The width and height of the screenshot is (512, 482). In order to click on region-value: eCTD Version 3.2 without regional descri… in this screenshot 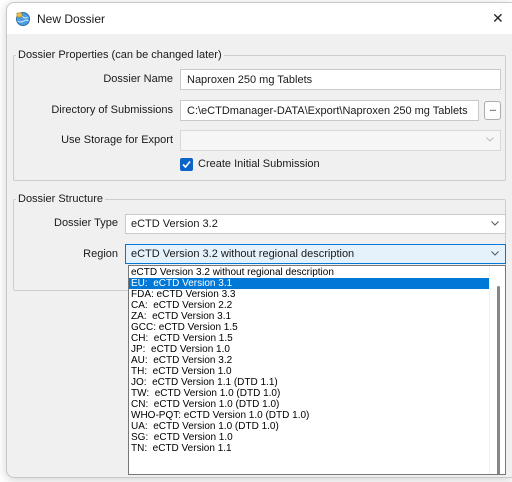, I will do `click(243, 254)`.